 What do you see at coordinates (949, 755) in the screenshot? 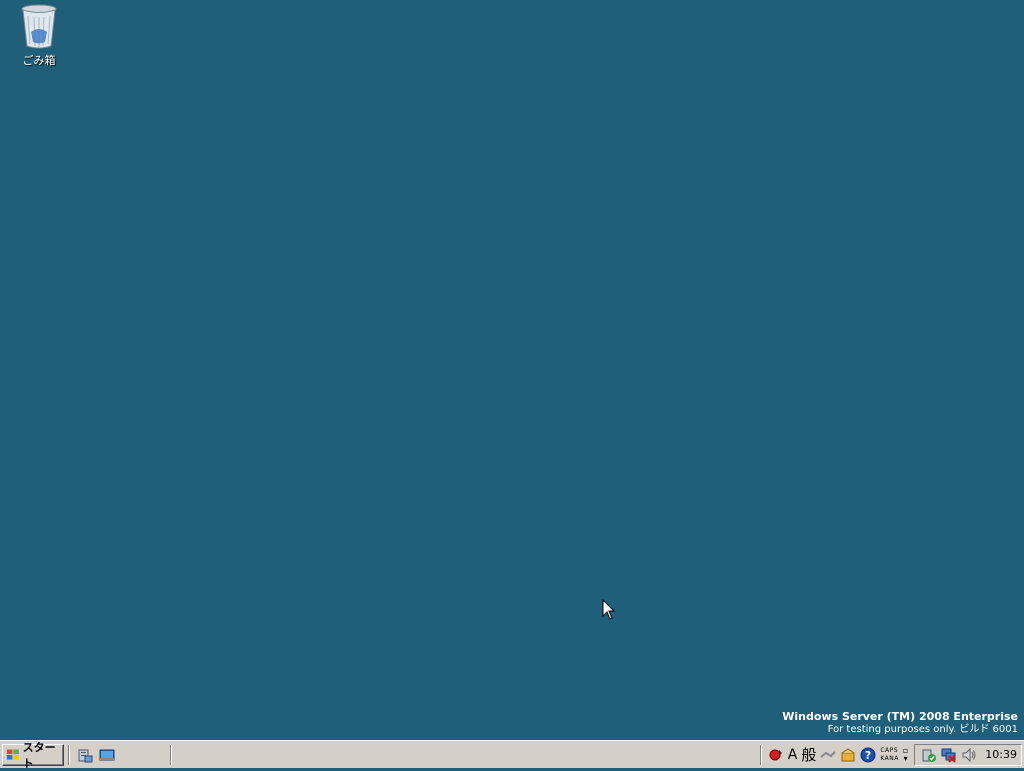
I see `network-disconnected-icon` at bounding box center [949, 755].